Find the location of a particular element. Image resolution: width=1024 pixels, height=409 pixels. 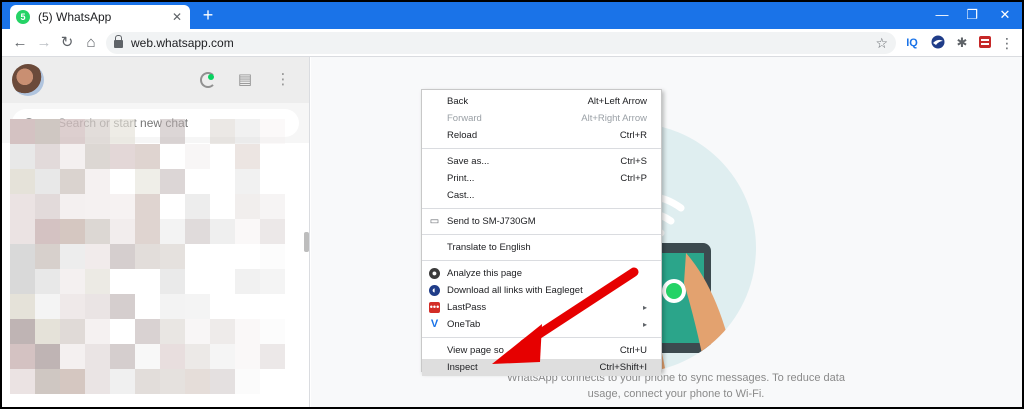

menu-item-label: Inspect is located at coordinates (462, 367).